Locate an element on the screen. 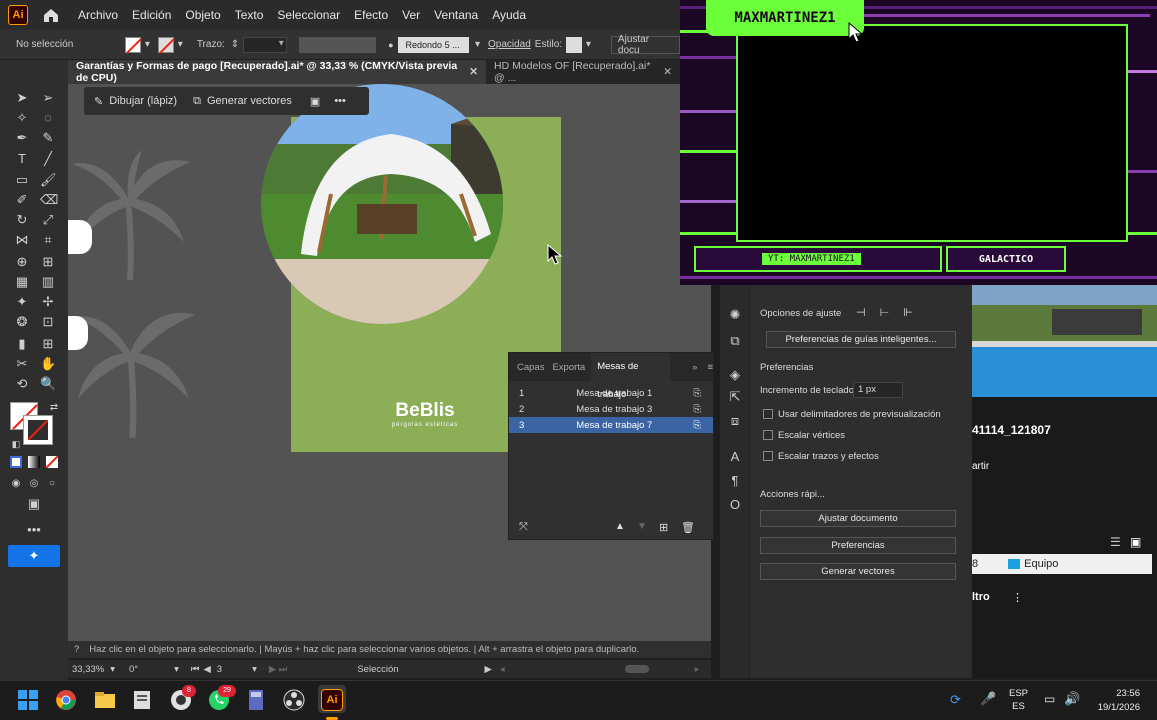 The width and height of the screenshot is (1157, 720). scale-corners-checkbox: Escalar vértices is located at coordinates (804, 435).